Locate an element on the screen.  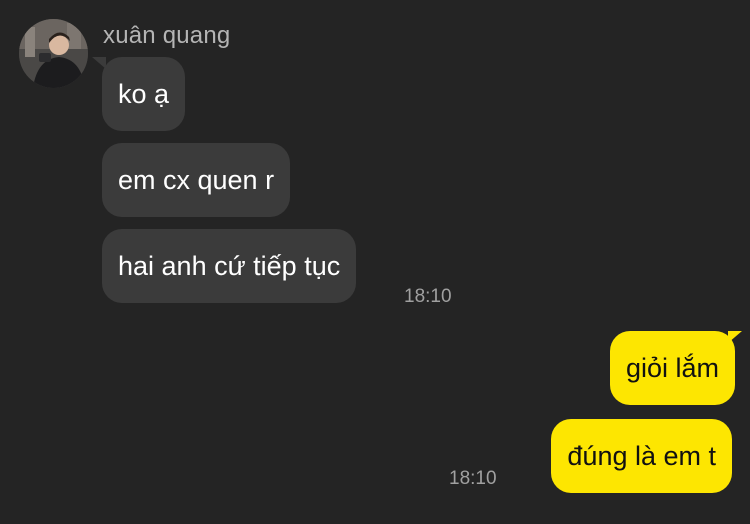
outgoing-message: đúng là em t is located at coordinates (641, 456).